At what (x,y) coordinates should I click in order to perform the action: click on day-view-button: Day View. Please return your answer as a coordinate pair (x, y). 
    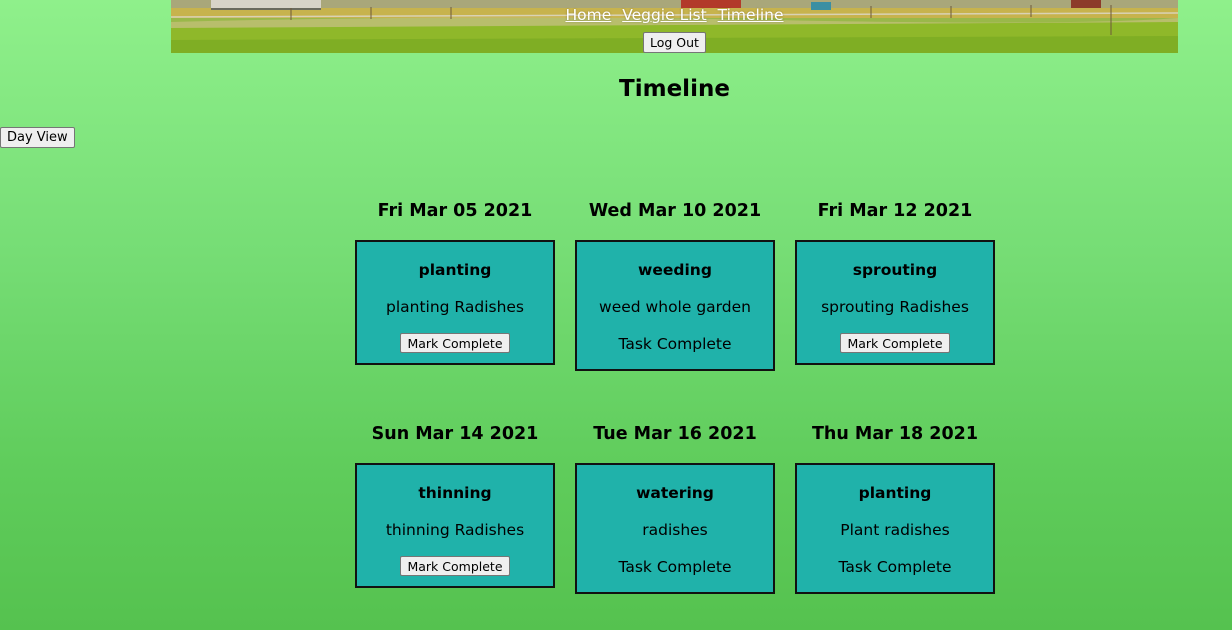
    Looking at the image, I should click on (37, 137).